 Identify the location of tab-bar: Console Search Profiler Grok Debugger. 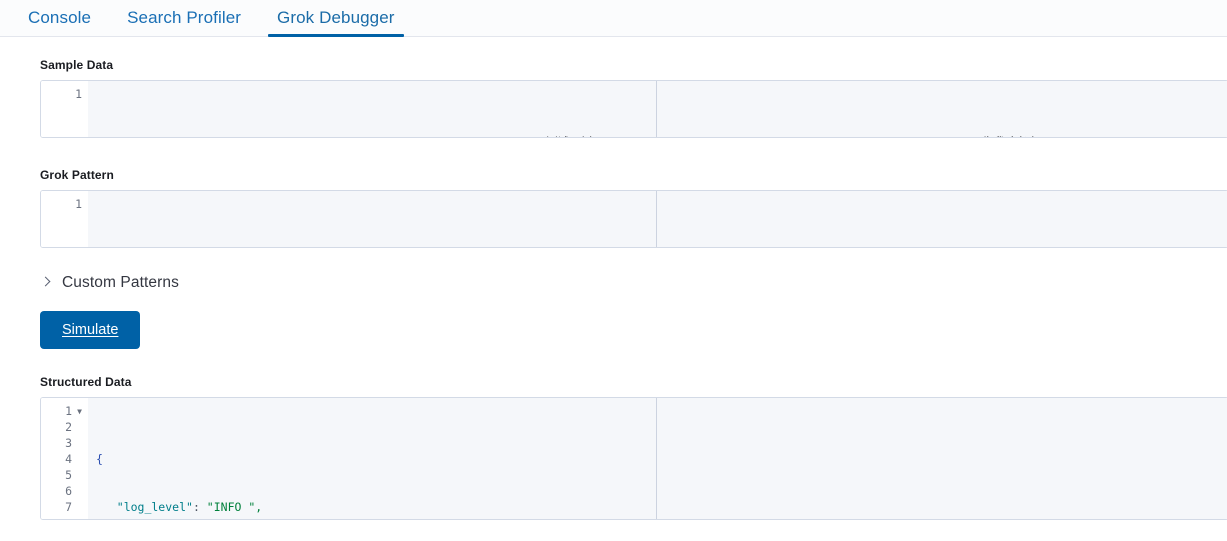
(613, 18).